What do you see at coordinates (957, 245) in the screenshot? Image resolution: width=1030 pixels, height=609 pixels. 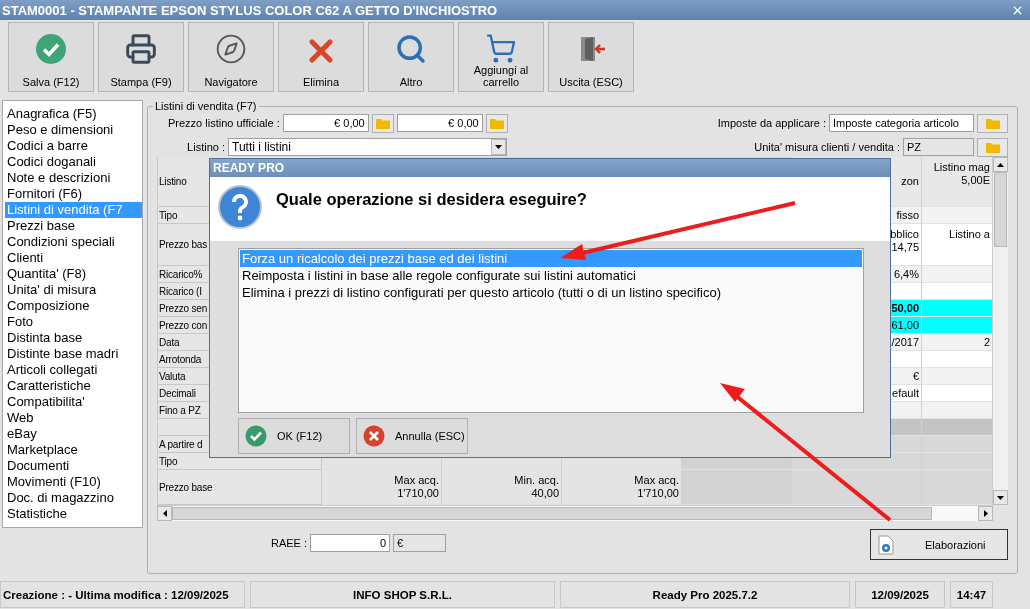 I see `table-cell: Listino a` at bounding box center [957, 245].